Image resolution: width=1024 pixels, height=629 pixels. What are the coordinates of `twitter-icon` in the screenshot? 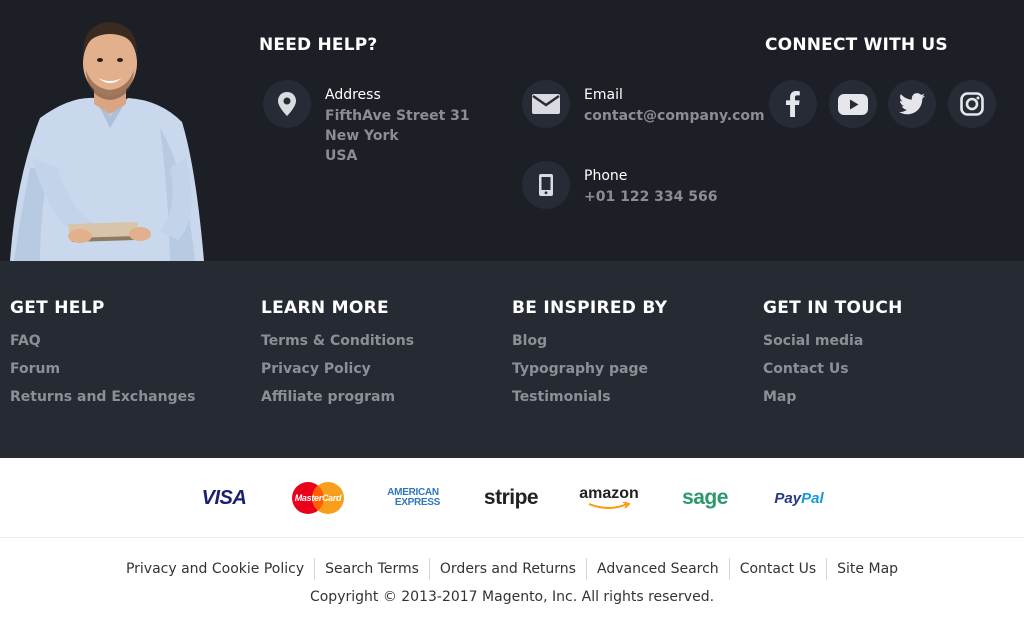 It's located at (912, 104).